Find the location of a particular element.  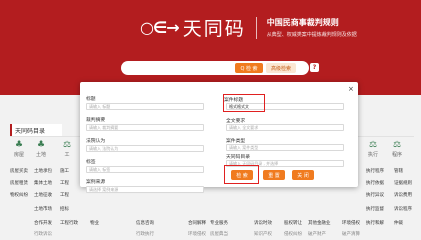

catalog-item: 集体土地 is located at coordinates (43, 183).